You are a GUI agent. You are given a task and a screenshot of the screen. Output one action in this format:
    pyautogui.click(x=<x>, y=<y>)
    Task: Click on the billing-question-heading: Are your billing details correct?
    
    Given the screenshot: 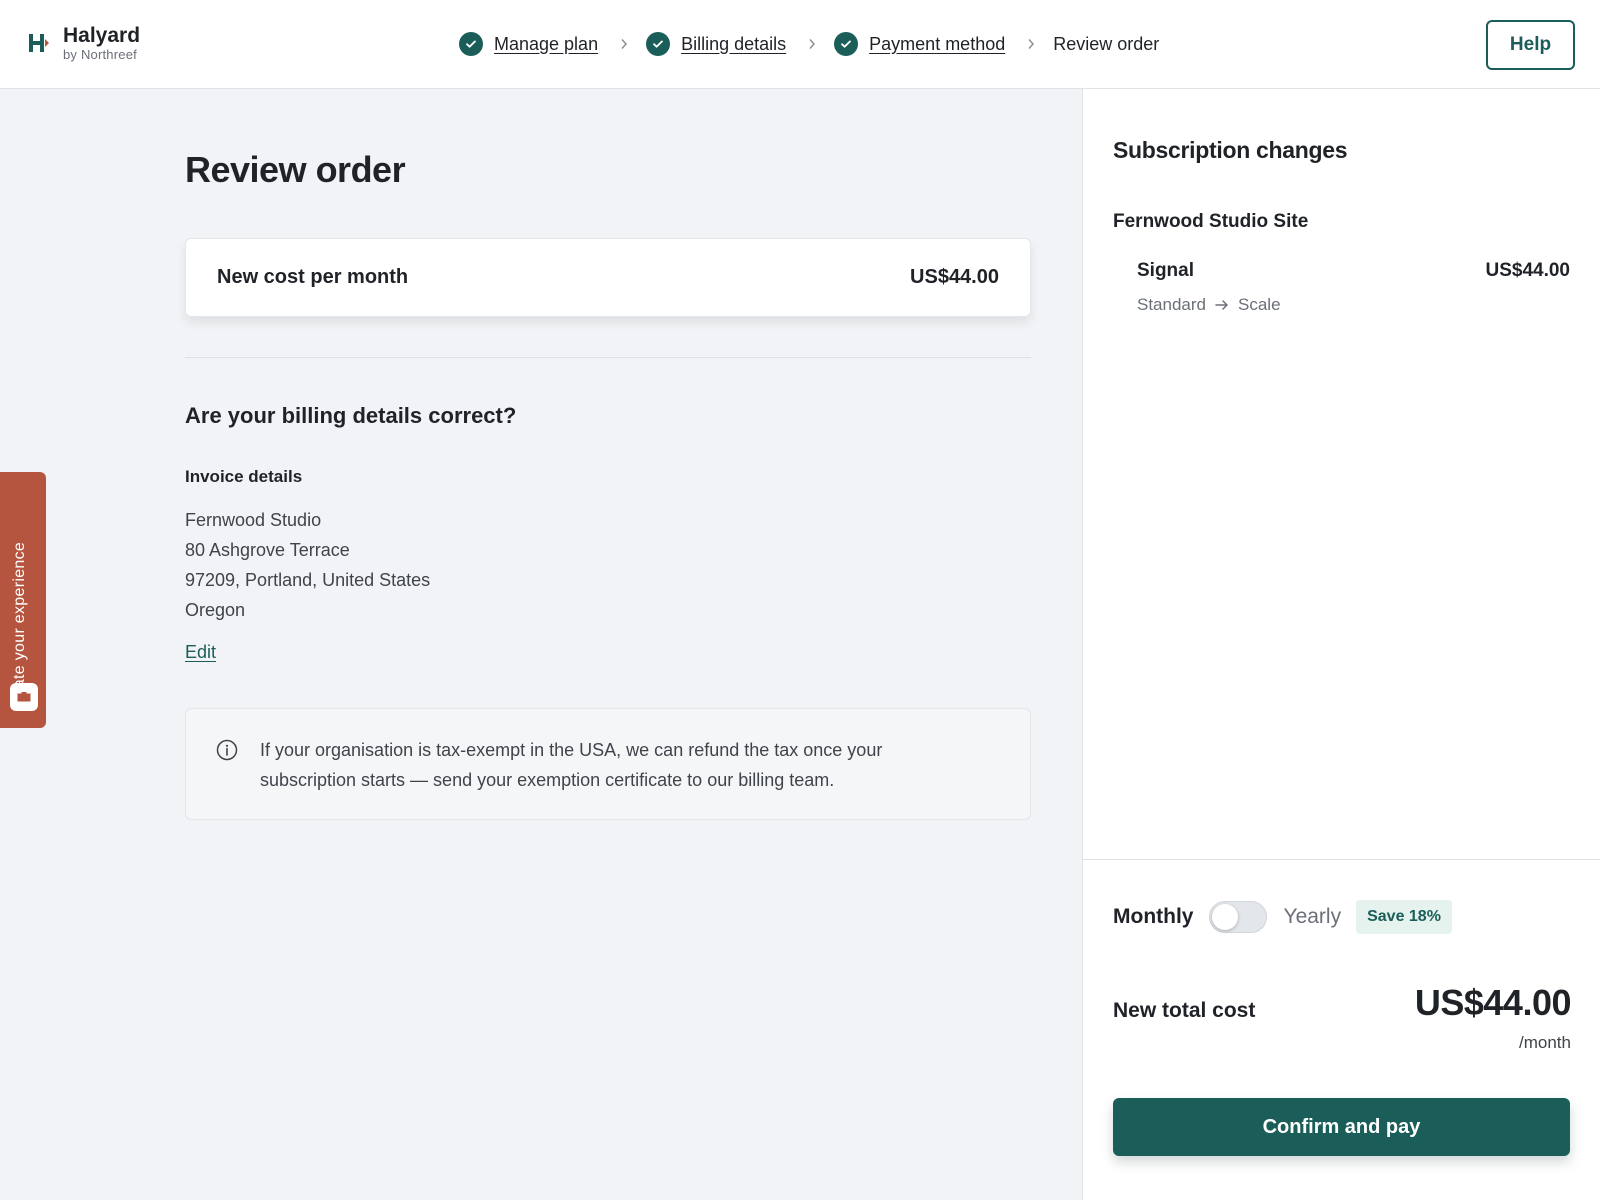 What is the action you would take?
    pyautogui.click(x=351, y=415)
    